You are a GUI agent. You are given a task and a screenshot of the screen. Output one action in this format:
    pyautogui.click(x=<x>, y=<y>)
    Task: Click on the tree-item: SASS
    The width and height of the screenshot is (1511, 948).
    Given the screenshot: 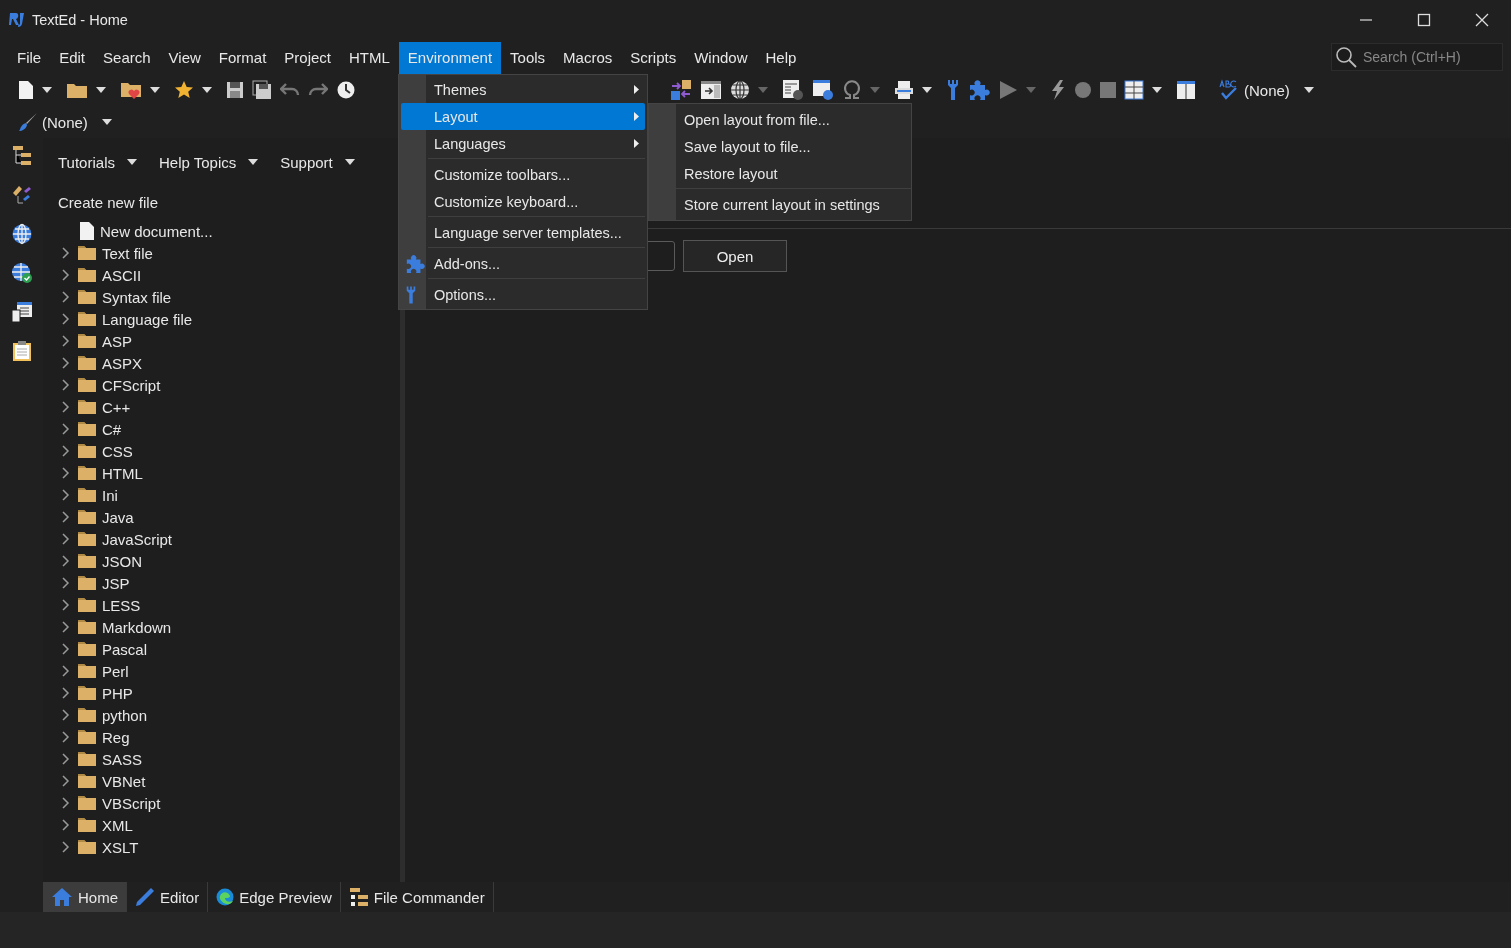 What is the action you would take?
    pyautogui.click(x=122, y=759)
    